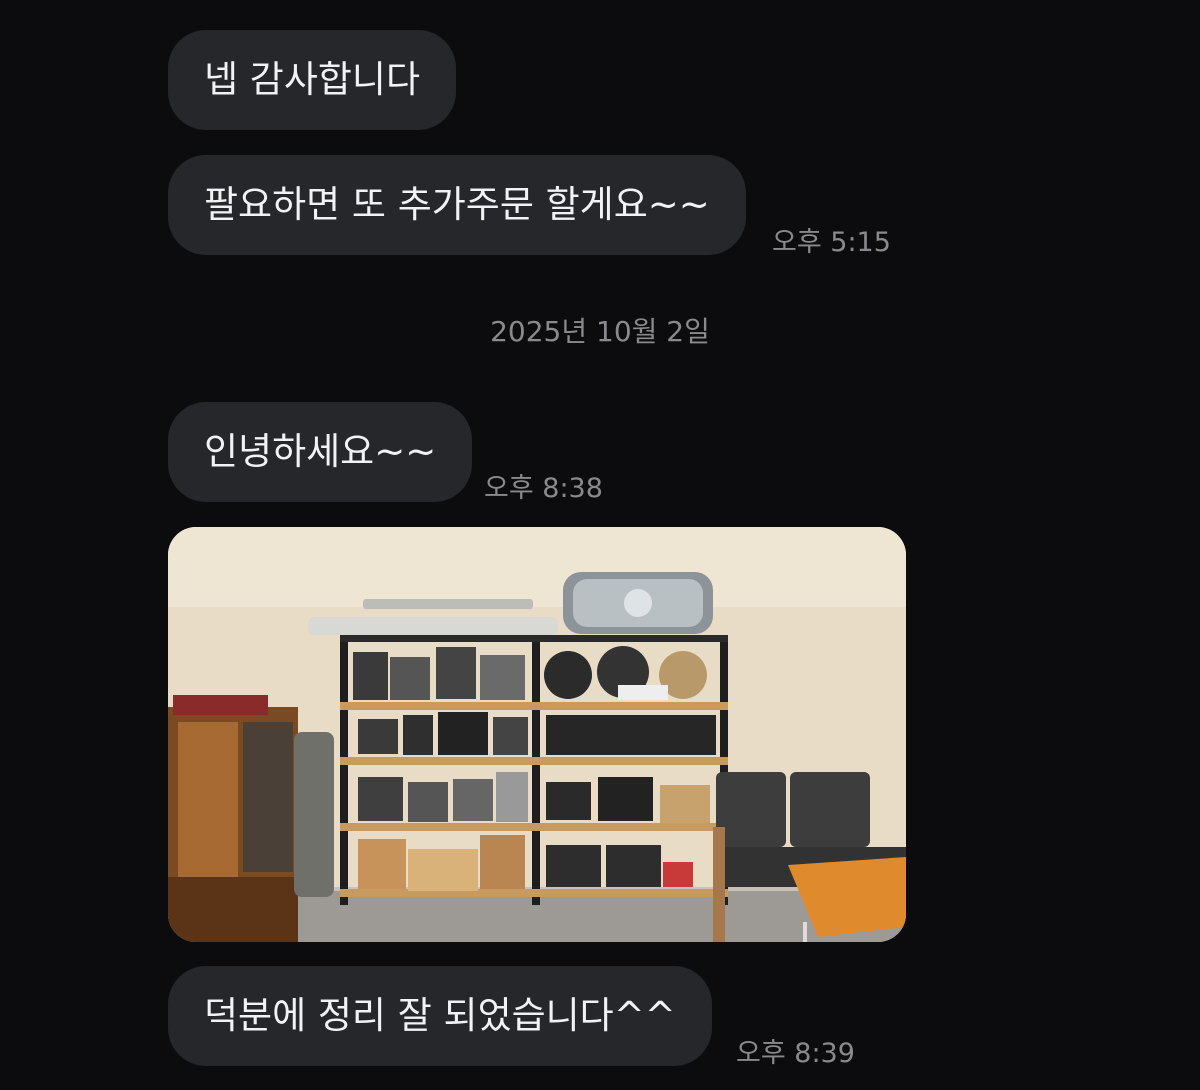 Image resolution: width=1200 pixels, height=1090 pixels. I want to click on message-text: 덕분에 정리 잘 되었습니다^^, so click(440, 1015).